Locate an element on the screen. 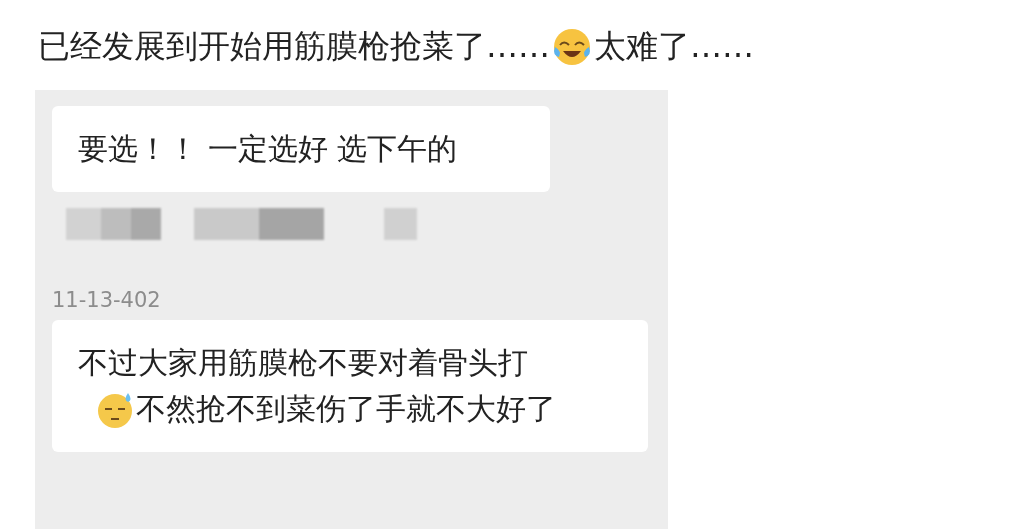  message-text: 不过大家用筋膜枪不要对着骨头打 is located at coordinates (303, 363).